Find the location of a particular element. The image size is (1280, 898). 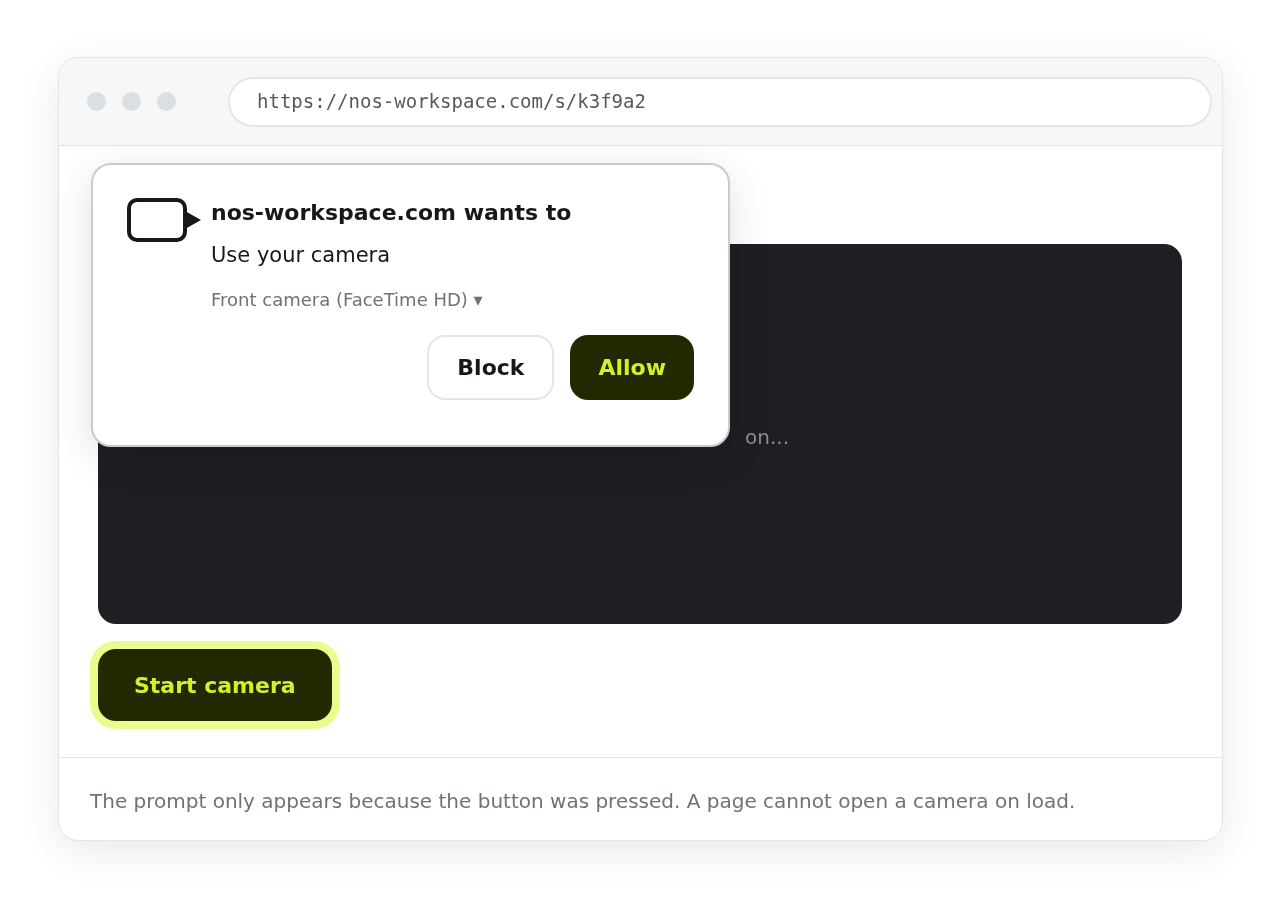

address-bar: https://nos-workspace.com/s/k3f9a2 is located at coordinates (720, 101).